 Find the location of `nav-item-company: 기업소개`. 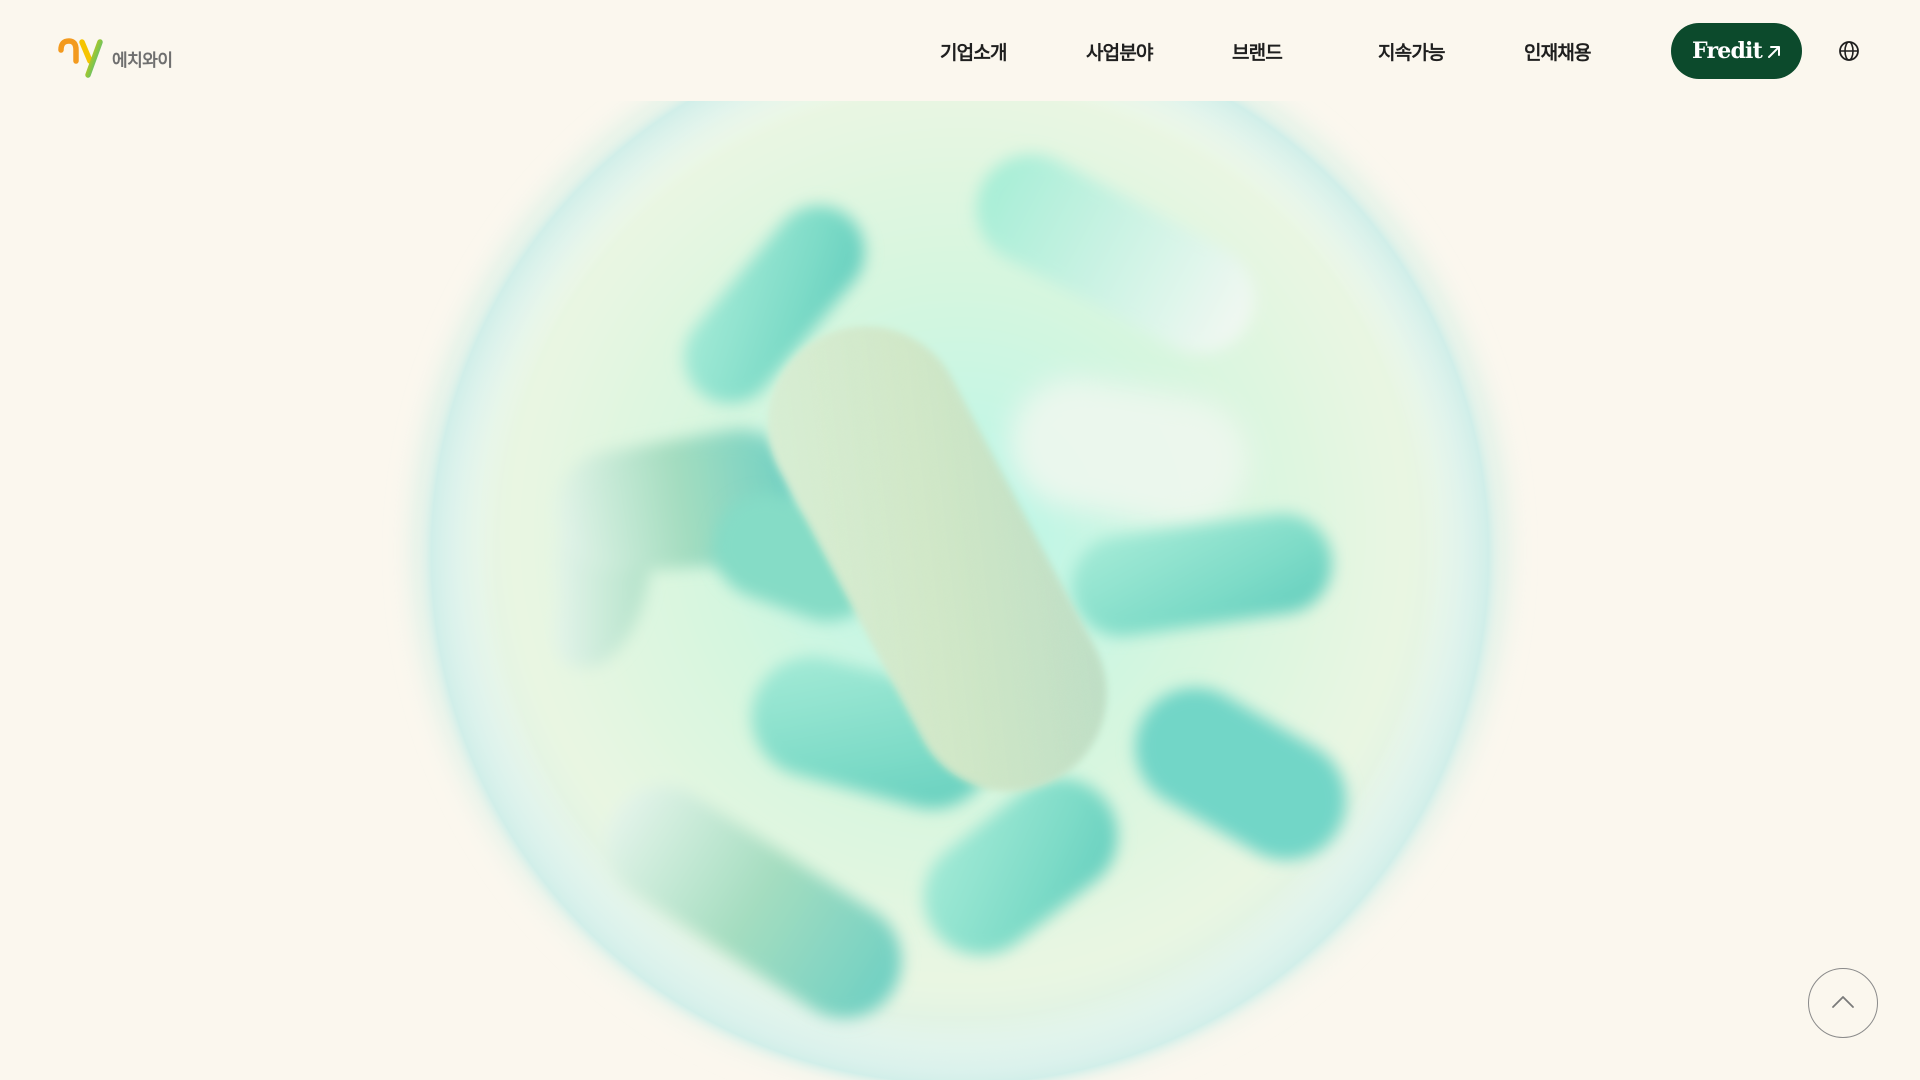

nav-item-company: 기업소개 is located at coordinates (974, 51).